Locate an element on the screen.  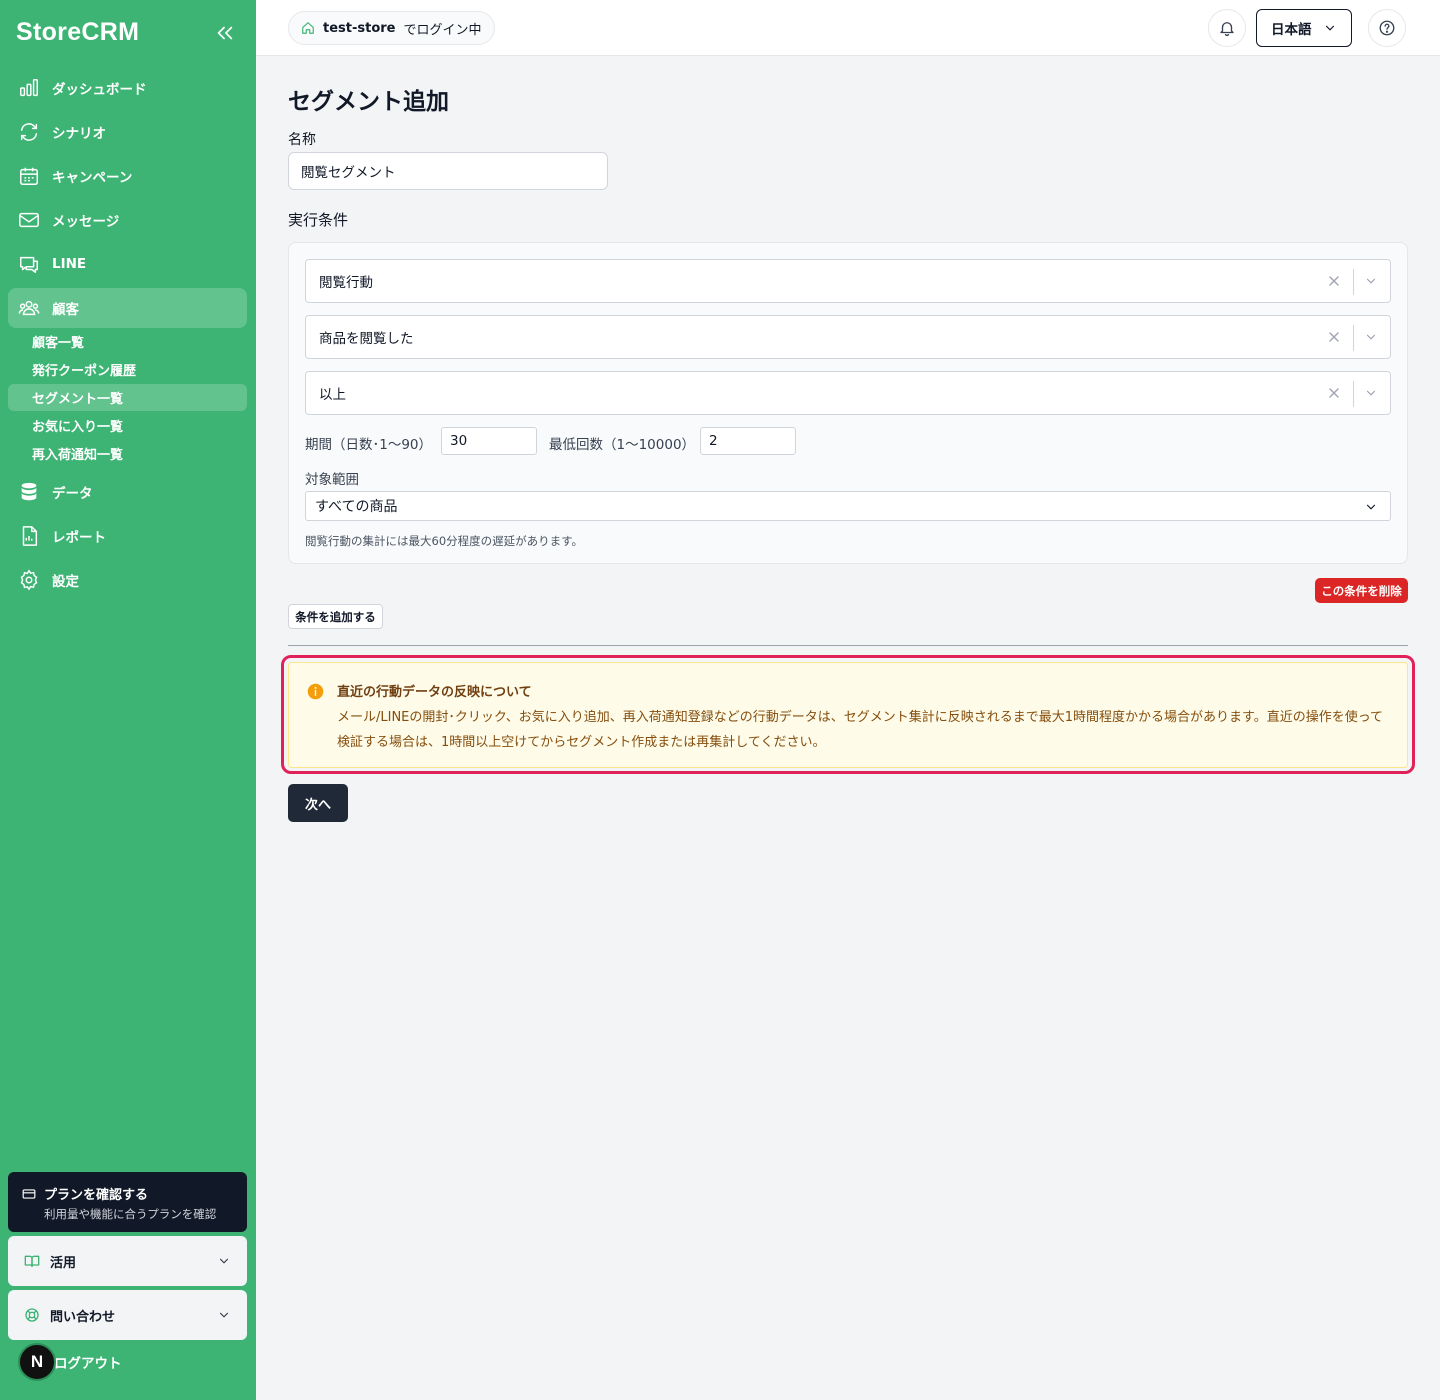
scope-select: すべての商品 is located at coordinates (848, 506).